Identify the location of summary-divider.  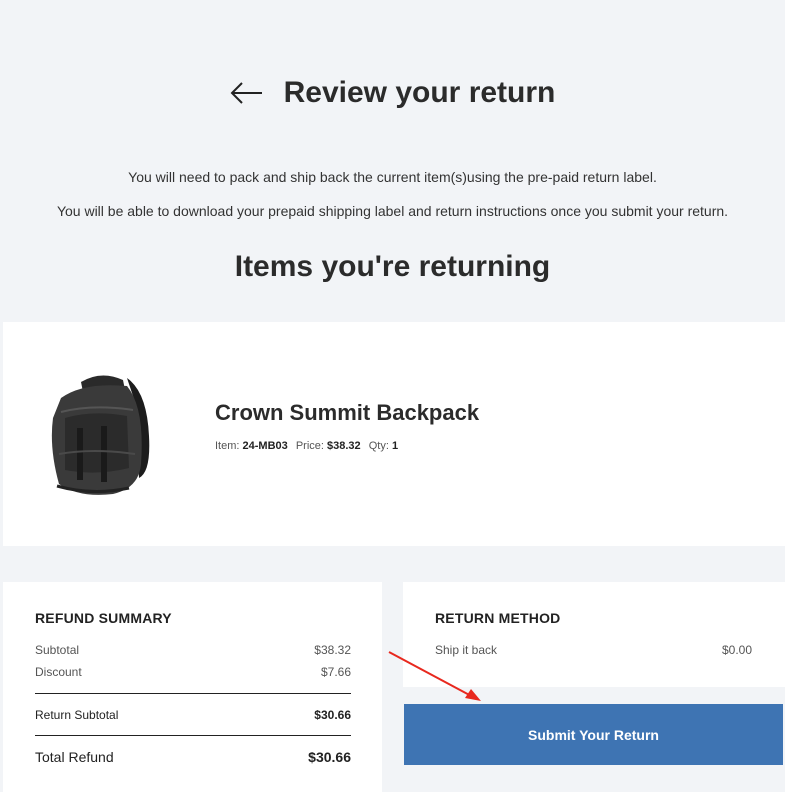
(193, 693).